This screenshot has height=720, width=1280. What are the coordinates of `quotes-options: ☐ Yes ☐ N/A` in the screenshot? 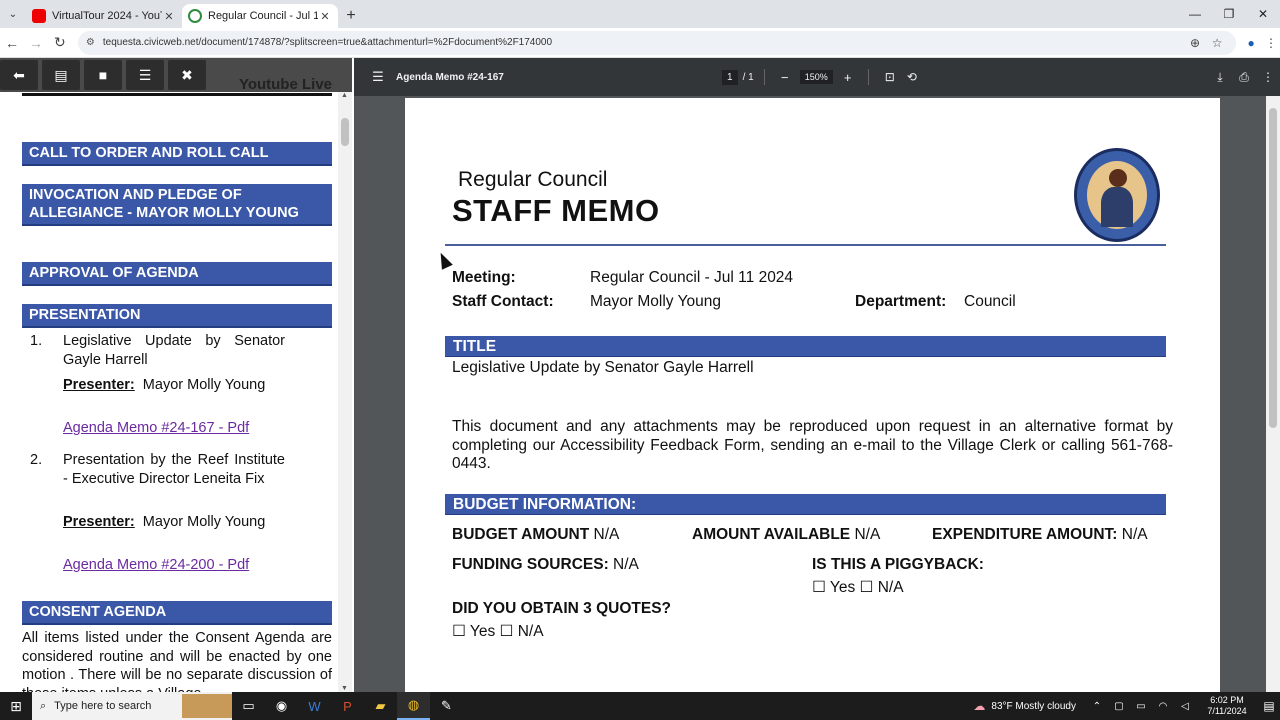 It's located at (498, 631).